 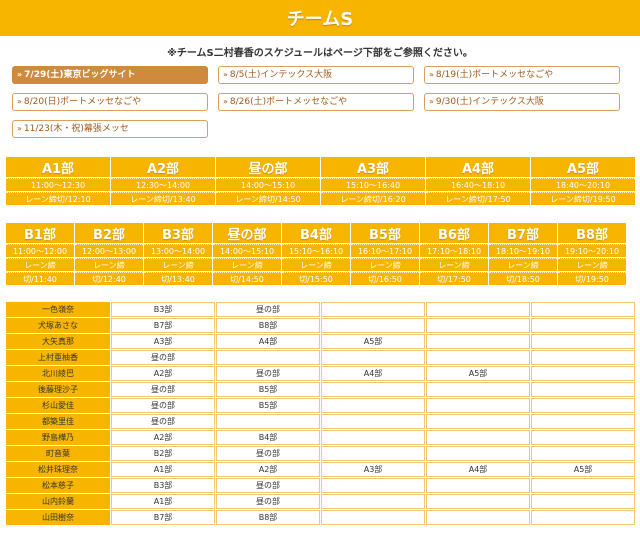 I want to click on slot-name: B5部, so click(x=385, y=233).